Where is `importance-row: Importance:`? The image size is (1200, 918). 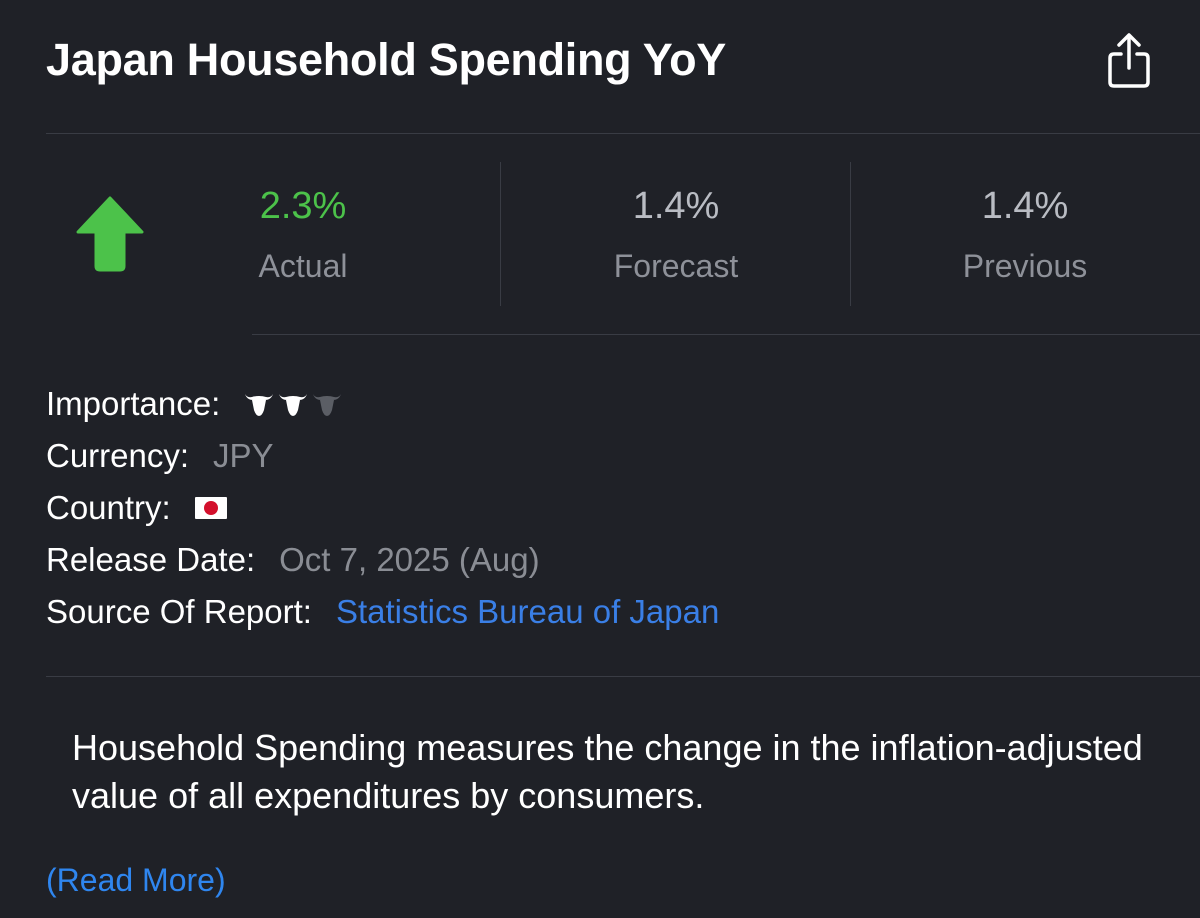
importance-row: Importance: is located at coordinates (194, 404).